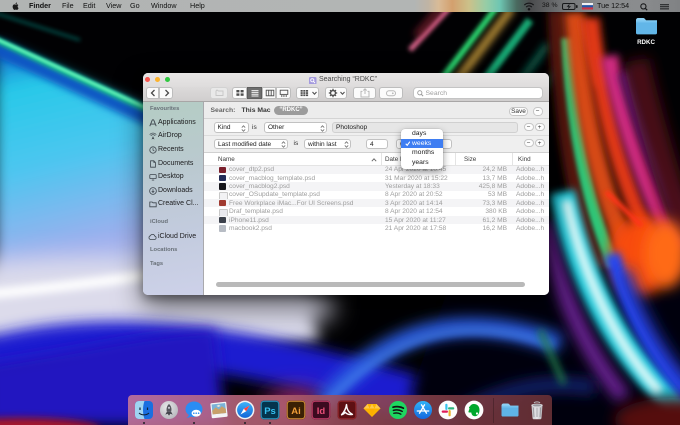 The image size is (680, 425). I want to click on svg-text: Ai, so click(296, 411).